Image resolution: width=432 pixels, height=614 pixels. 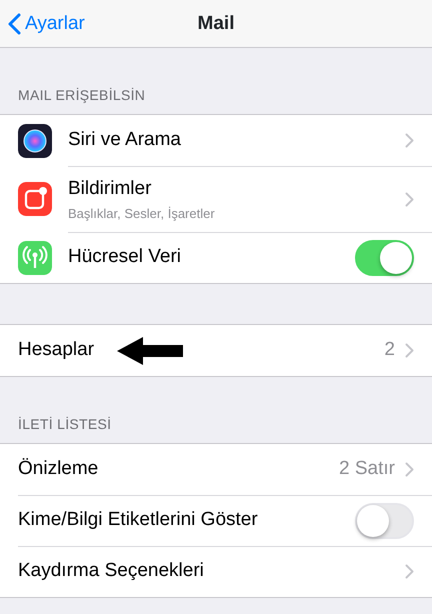 I want to click on row-label: Kime/Bilgi Etiketlerini Göster, so click(x=138, y=520).